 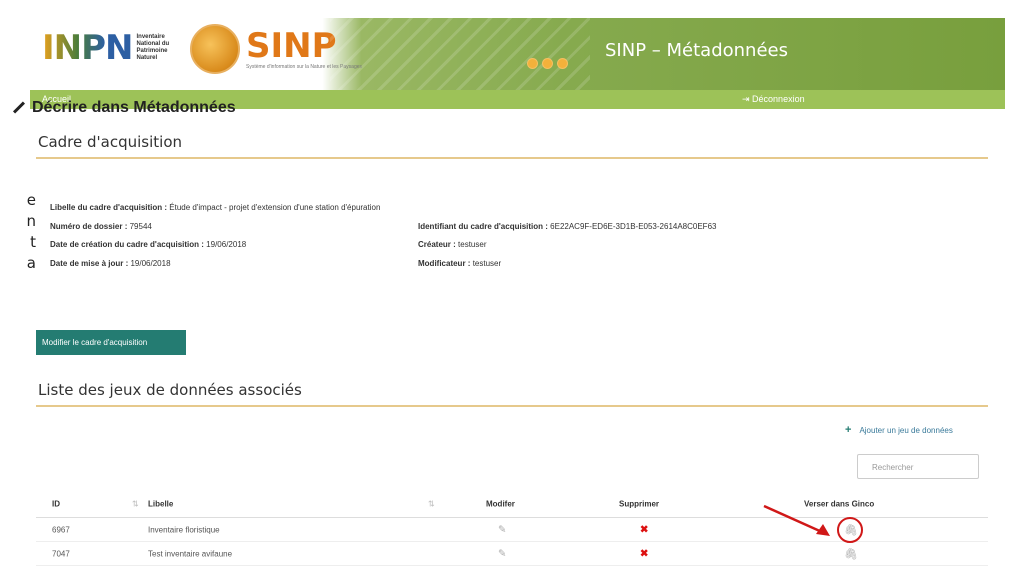 What do you see at coordinates (110, 263) in the screenshot?
I see `update-date-info: Date de mise à jour : 19/06/2018` at bounding box center [110, 263].